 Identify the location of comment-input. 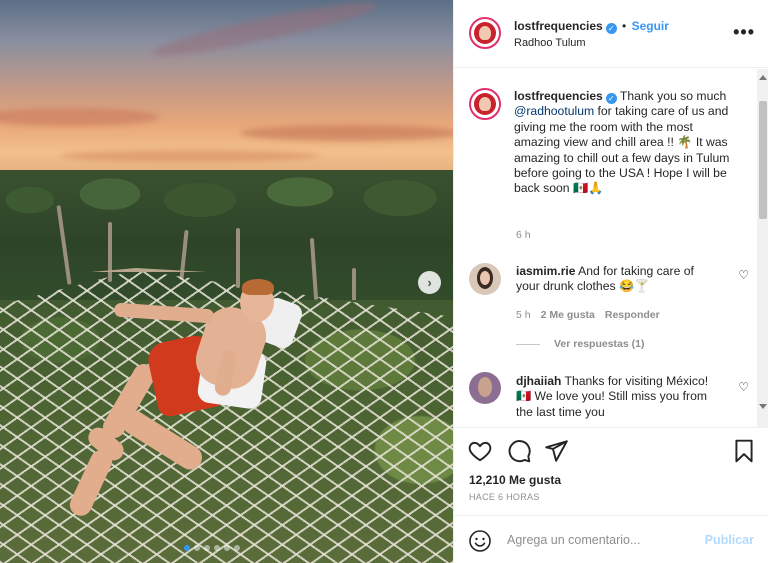
(602, 540).